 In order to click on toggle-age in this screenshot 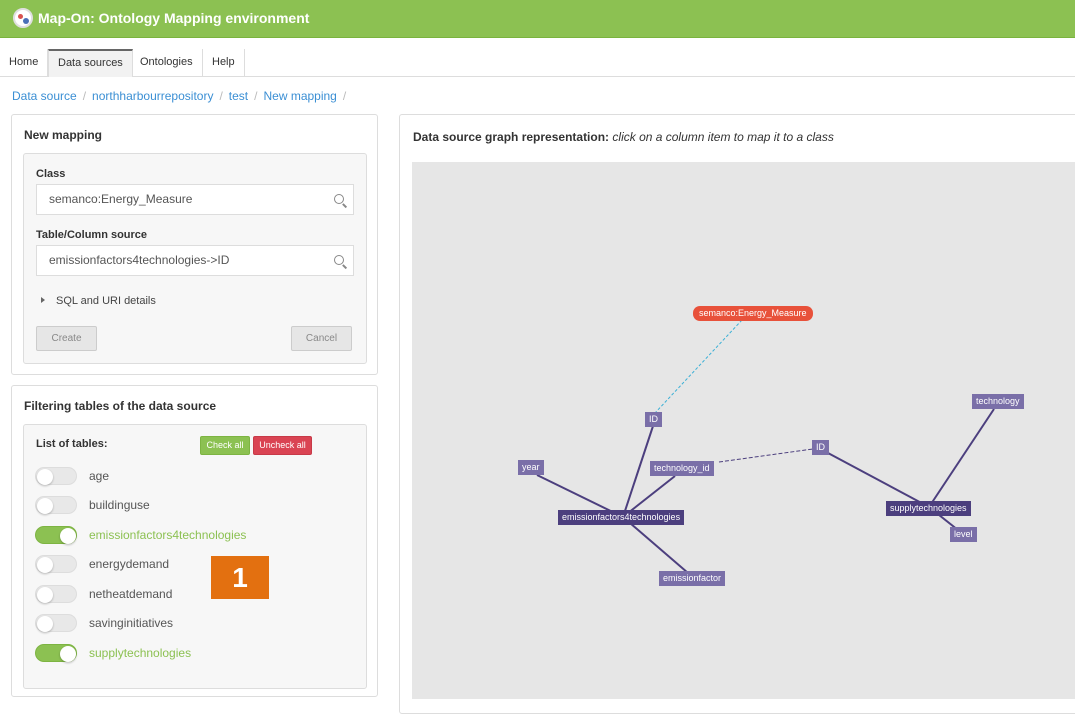, I will do `click(56, 476)`.